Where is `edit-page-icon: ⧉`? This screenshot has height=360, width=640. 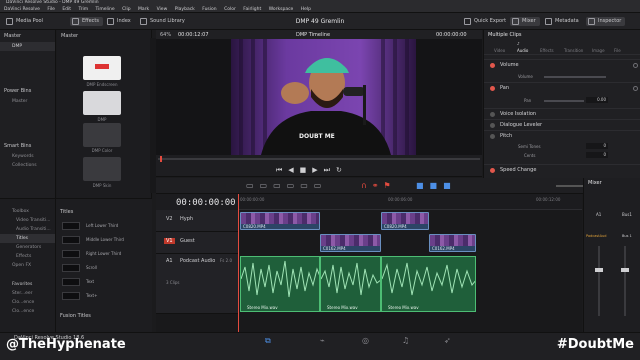 edit-page-icon: ⧉ is located at coordinates (268, 341).